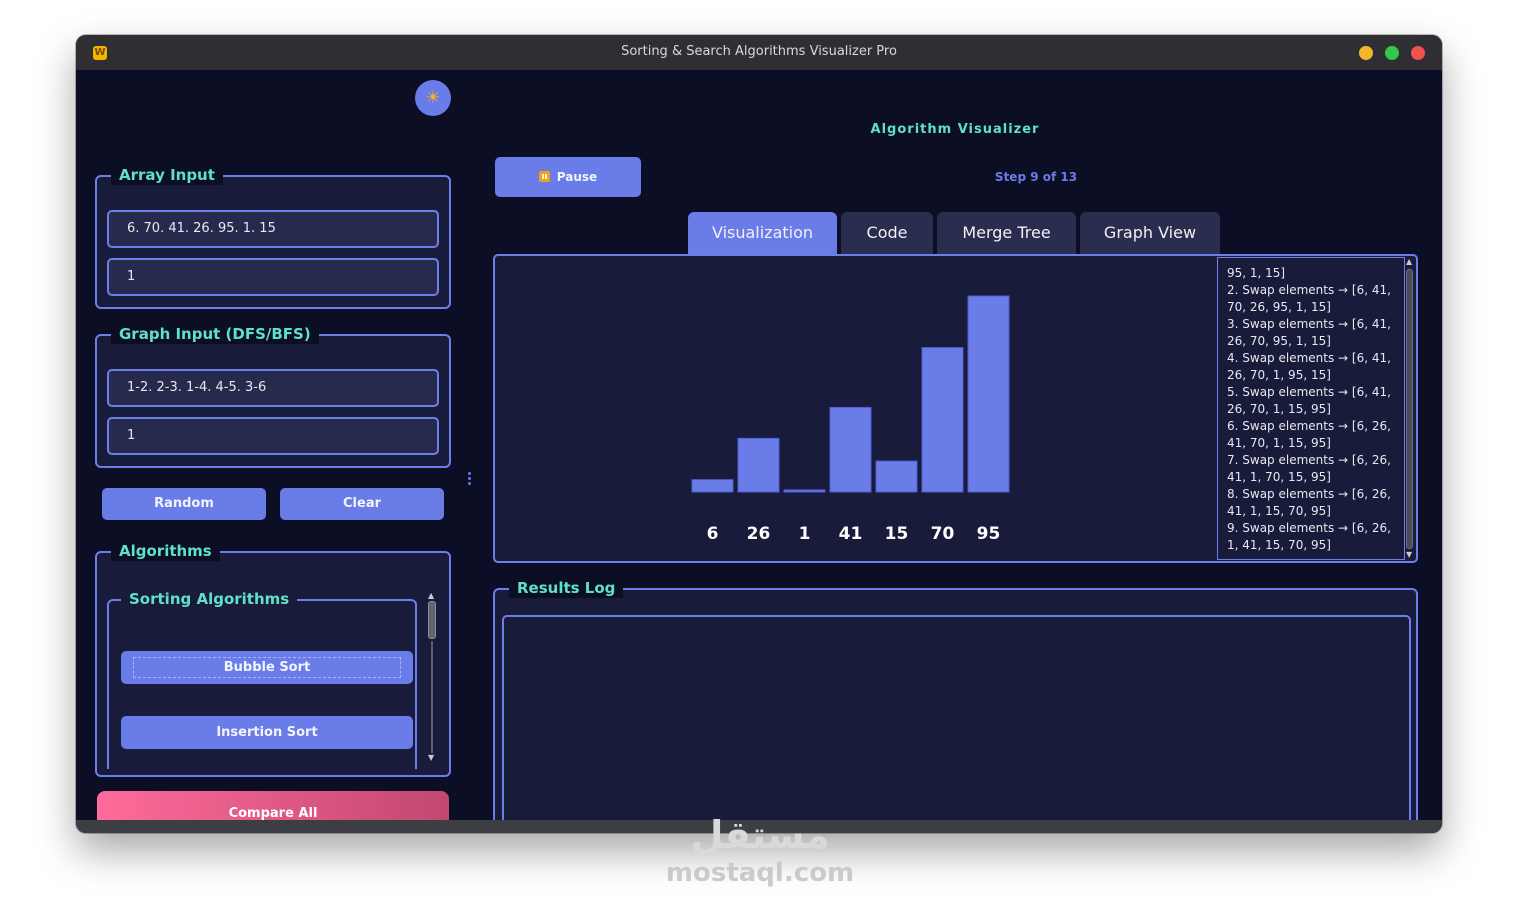 This screenshot has height=920, width=1518. Describe the element at coordinates (887, 233) in the screenshot. I see `tab-code: Code` at that location.